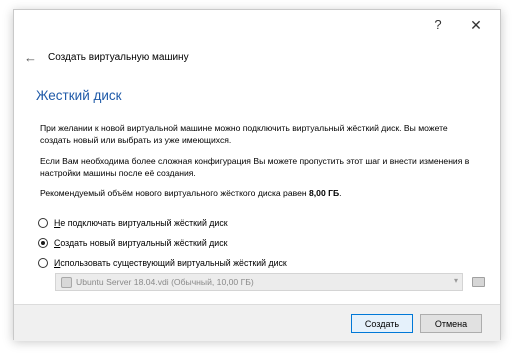 Image resolution: width=514 pixels, height=353 pixels. I want to click on option-no-disk-label: Не подключать виртуальный жёсткий диск, so click(141, 223).